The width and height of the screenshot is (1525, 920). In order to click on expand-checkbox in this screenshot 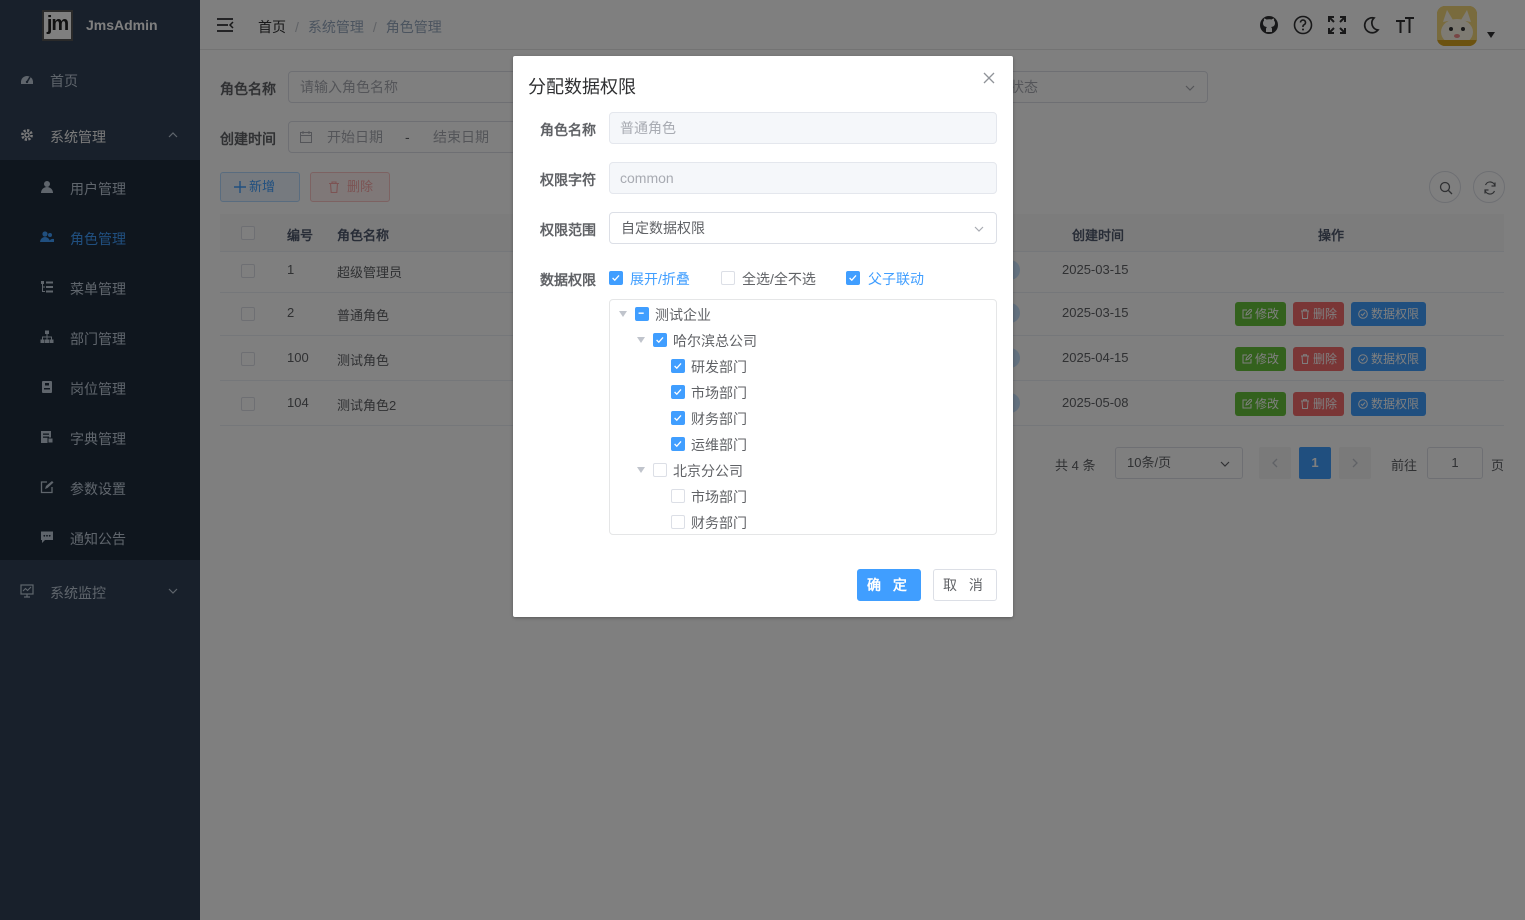, I will do `click(616, 278)`.